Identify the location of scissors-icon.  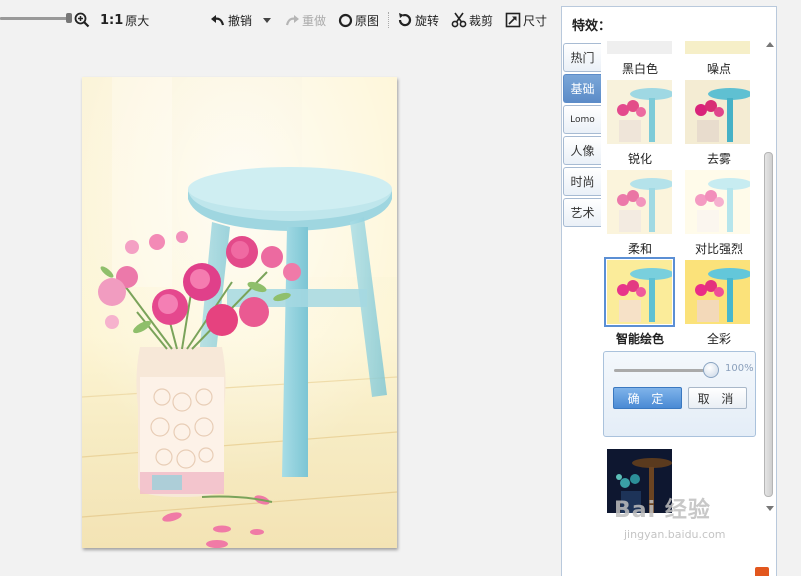
(459, 20).